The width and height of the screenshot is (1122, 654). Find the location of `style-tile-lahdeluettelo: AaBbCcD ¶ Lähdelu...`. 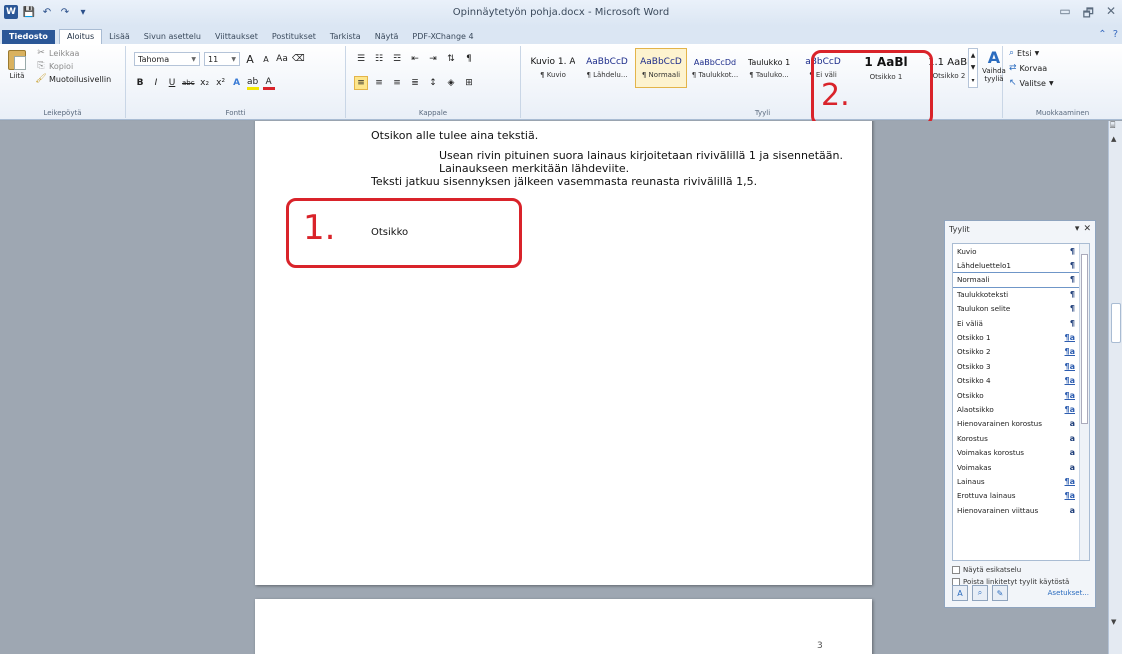

style-tile-lahdeluettelo: AaBbCcD ¶ Lähdelu... is located at coordinates (607, 68).